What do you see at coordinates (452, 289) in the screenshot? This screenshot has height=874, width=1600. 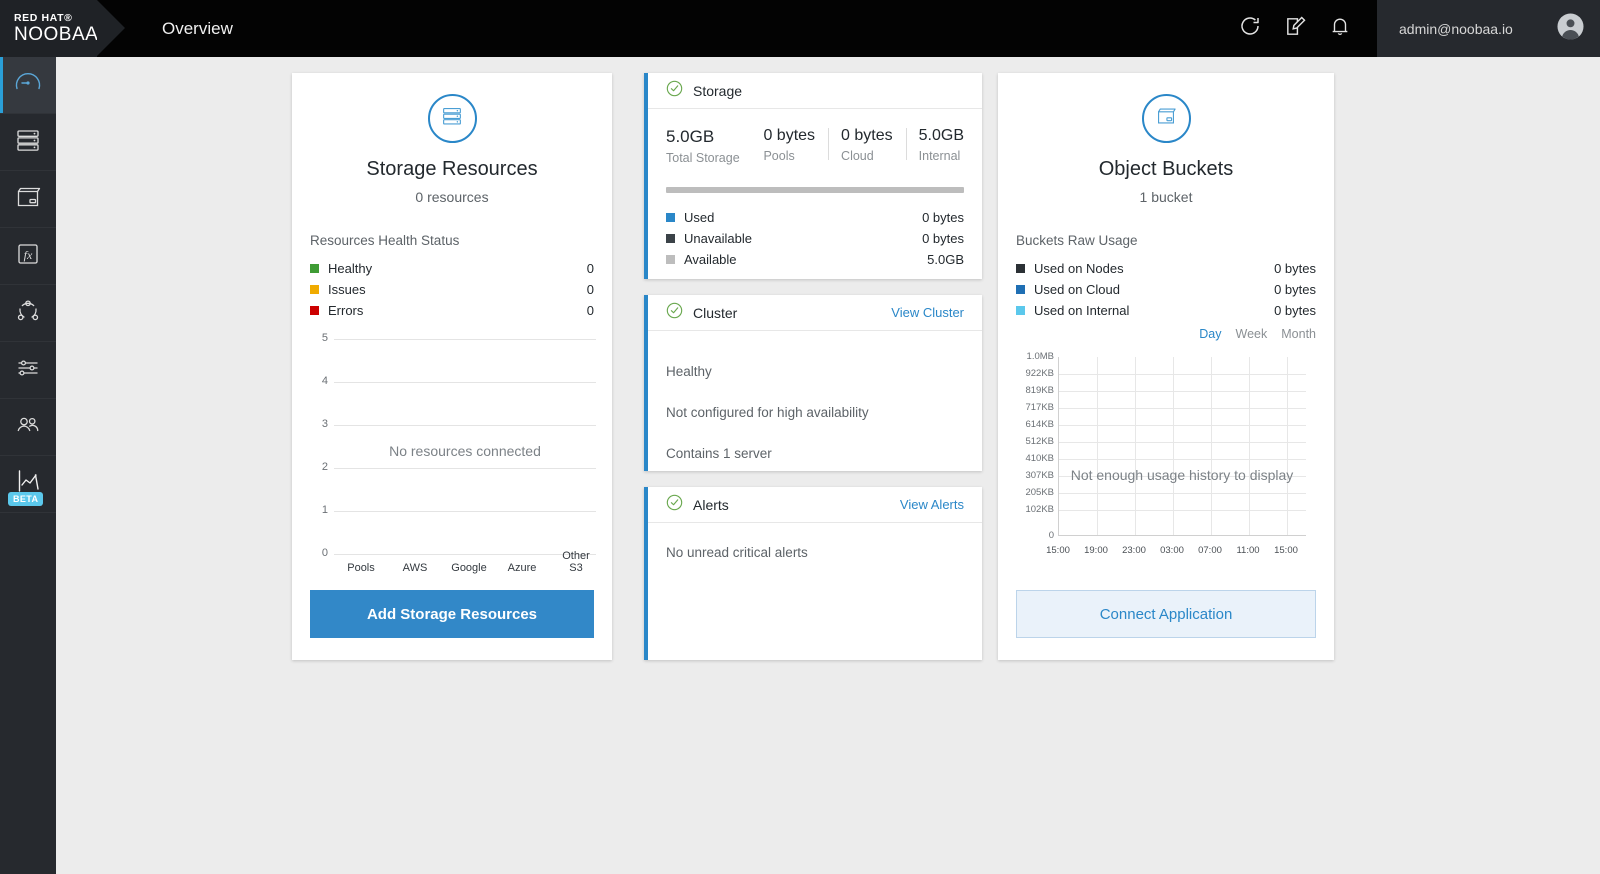 I see `legend-item-issues: Issues 0` at bounding box center [452, 289].